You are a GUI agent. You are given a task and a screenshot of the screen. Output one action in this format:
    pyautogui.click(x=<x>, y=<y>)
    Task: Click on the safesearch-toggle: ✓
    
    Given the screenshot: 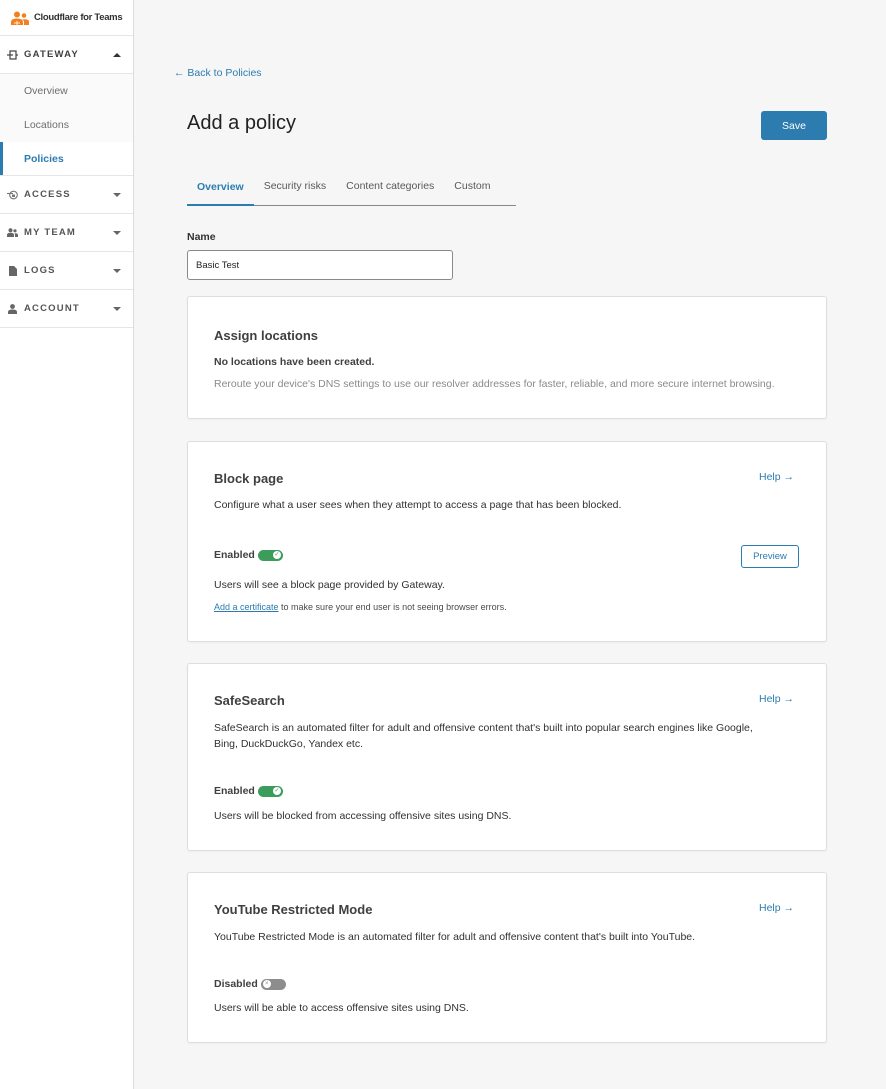 What is the action you would take?
    pyautogui.click(x=270, y=791)
    